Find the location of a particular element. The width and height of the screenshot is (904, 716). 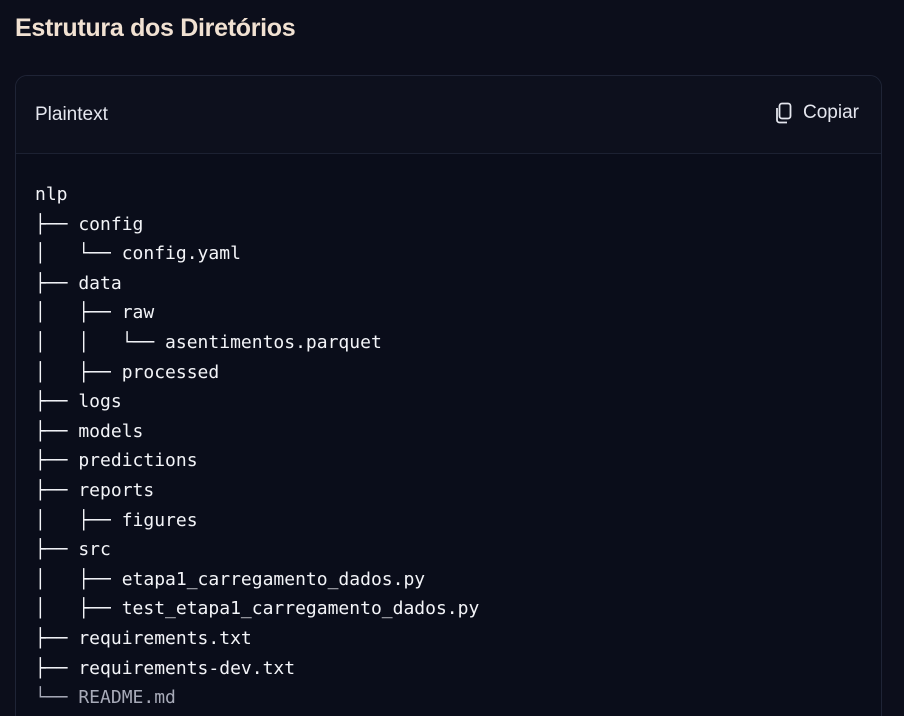

language-label: Plaintext is located at coordinates (71, 114).